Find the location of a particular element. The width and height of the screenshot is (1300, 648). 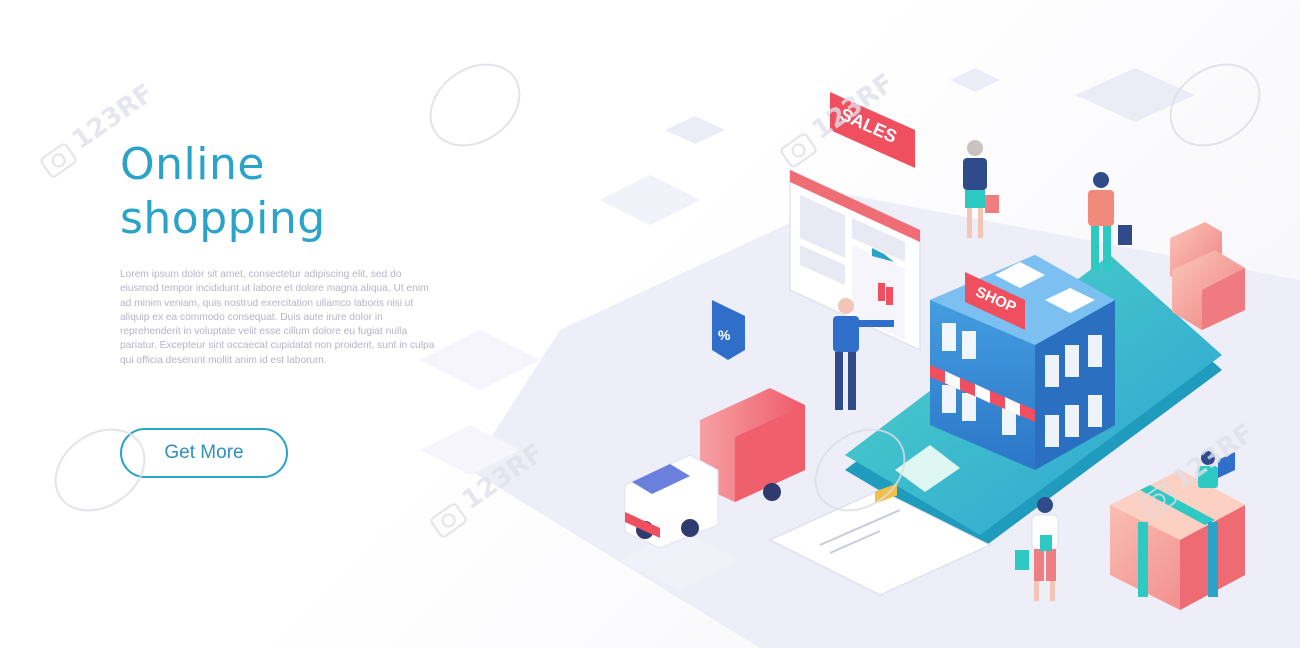

cardboard-boxes is located at coordinates (1207, 276).